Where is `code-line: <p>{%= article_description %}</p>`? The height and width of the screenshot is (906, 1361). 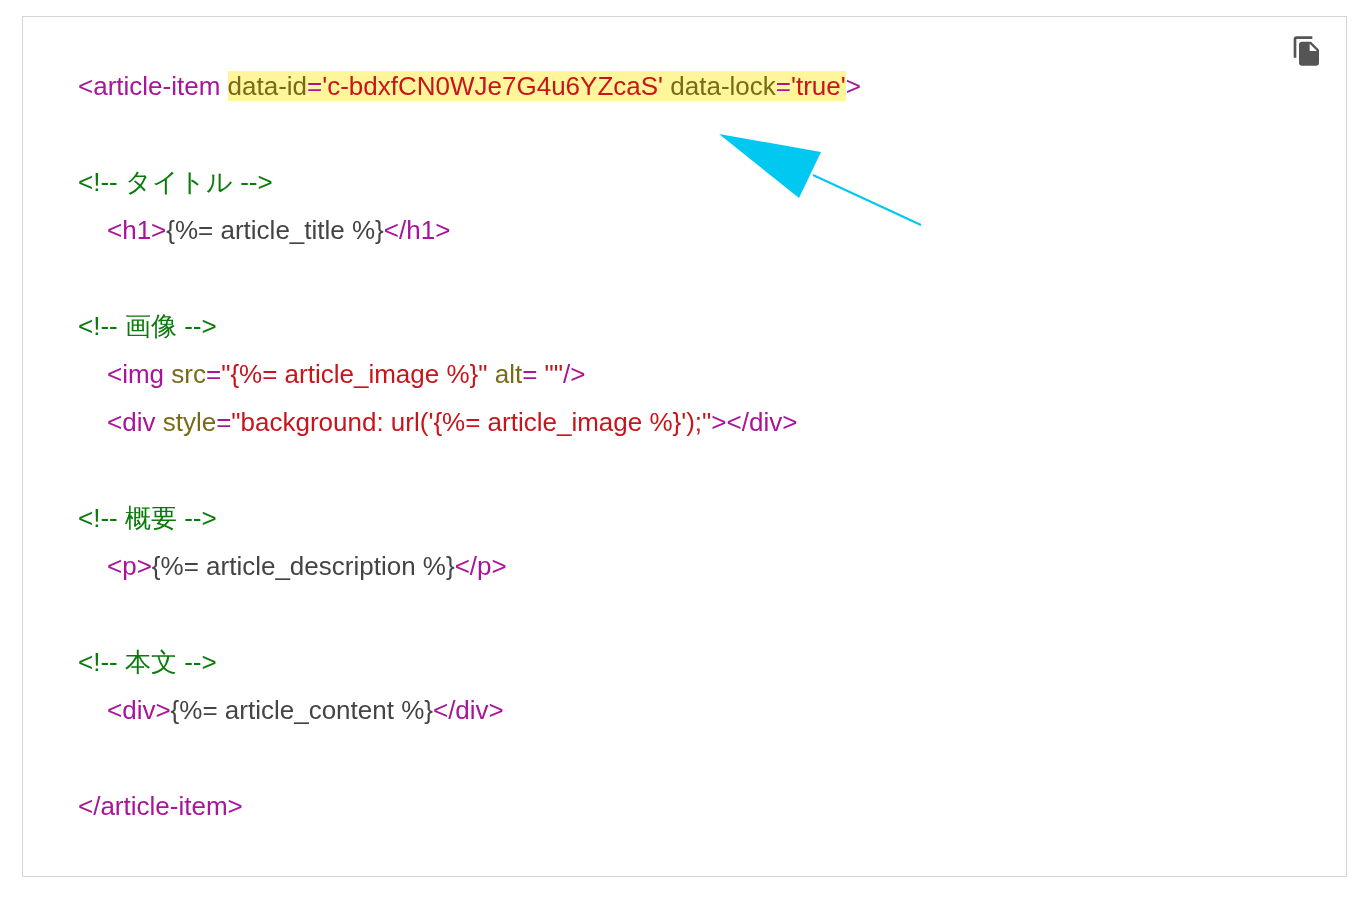
code-line: <p>{%= article_description %}</p> is located at coordinates (307, 566).